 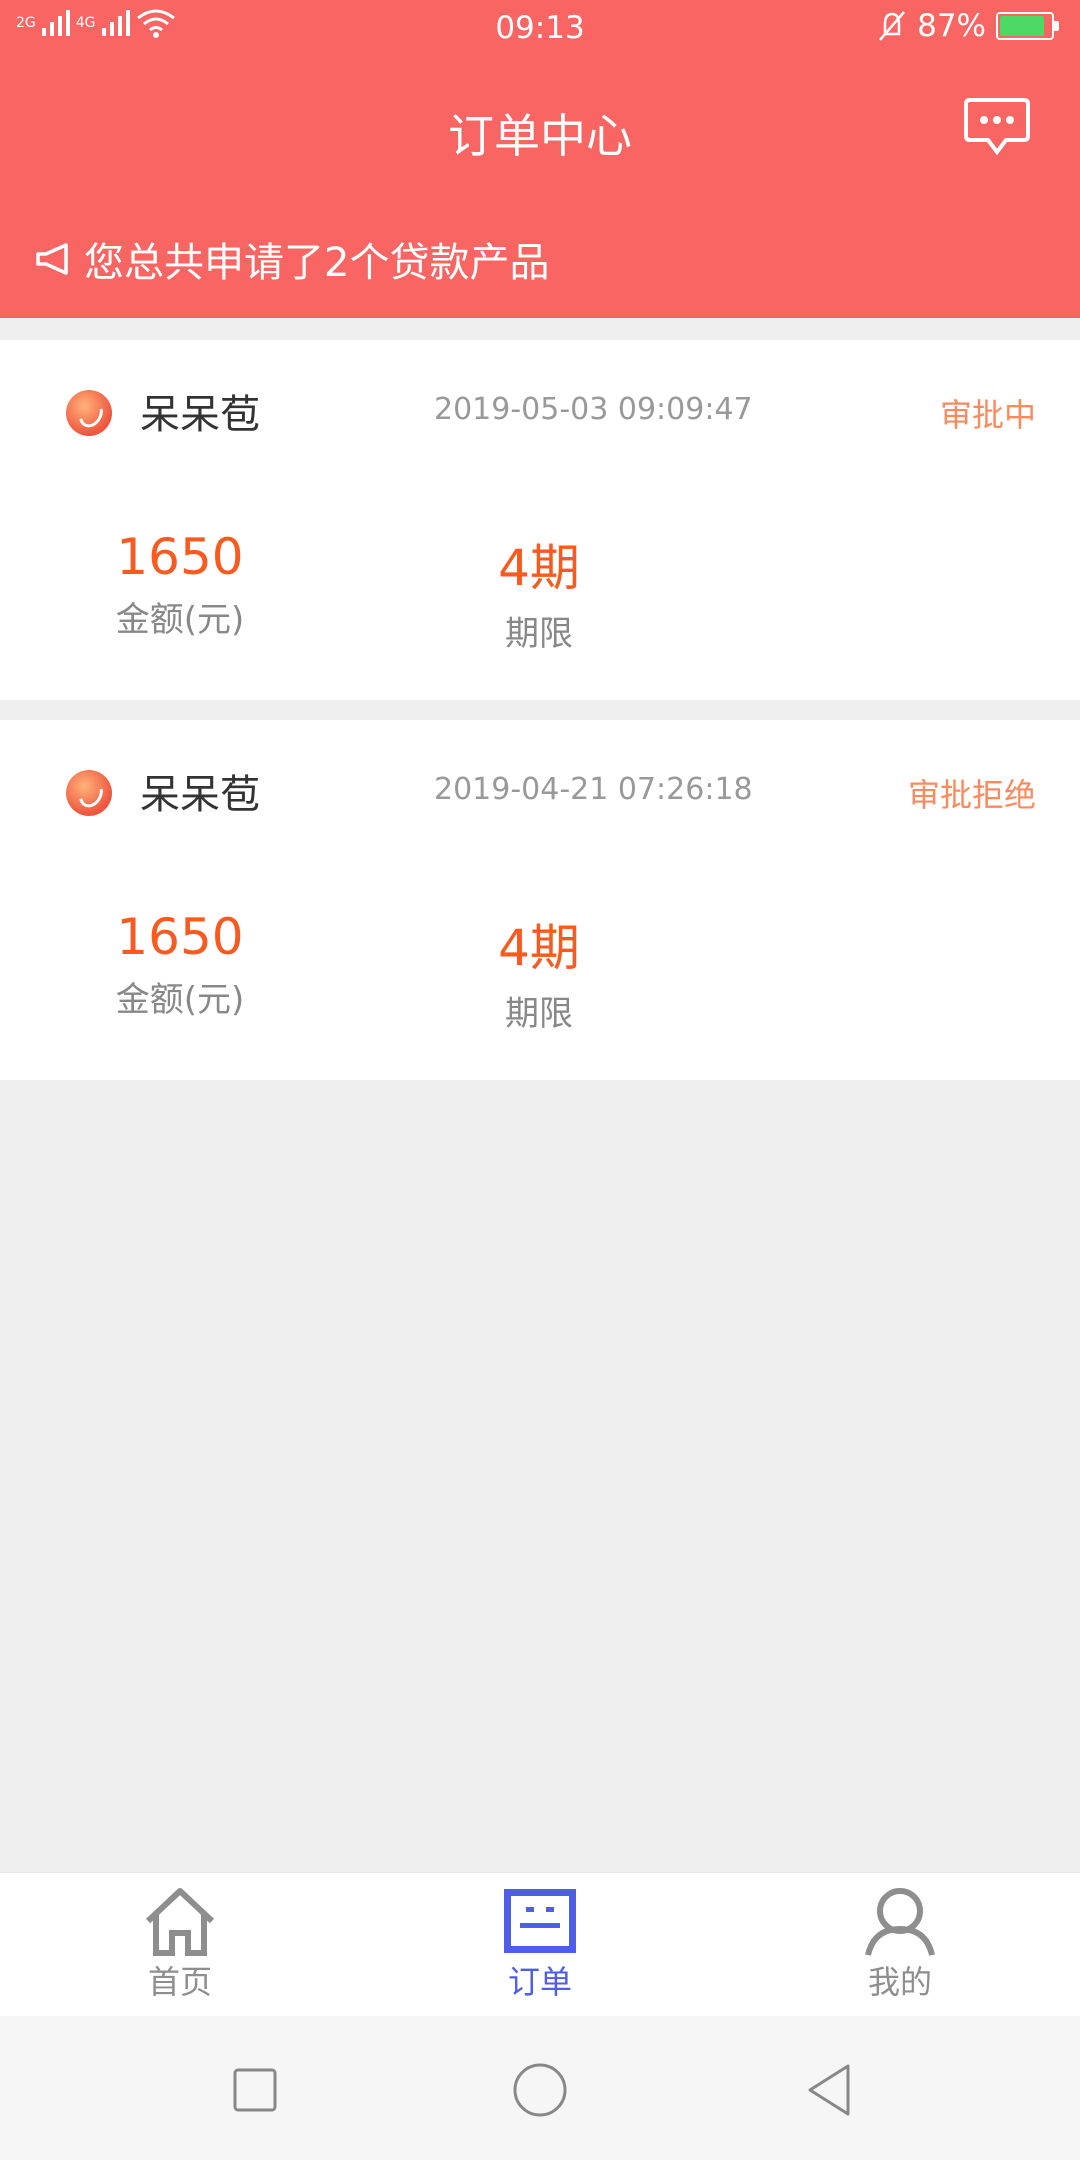 What do you see at coordinates (539, 1982) in the screenshot?
I see `tab-orders-label: 订单` at bounding box center [539, 1982].